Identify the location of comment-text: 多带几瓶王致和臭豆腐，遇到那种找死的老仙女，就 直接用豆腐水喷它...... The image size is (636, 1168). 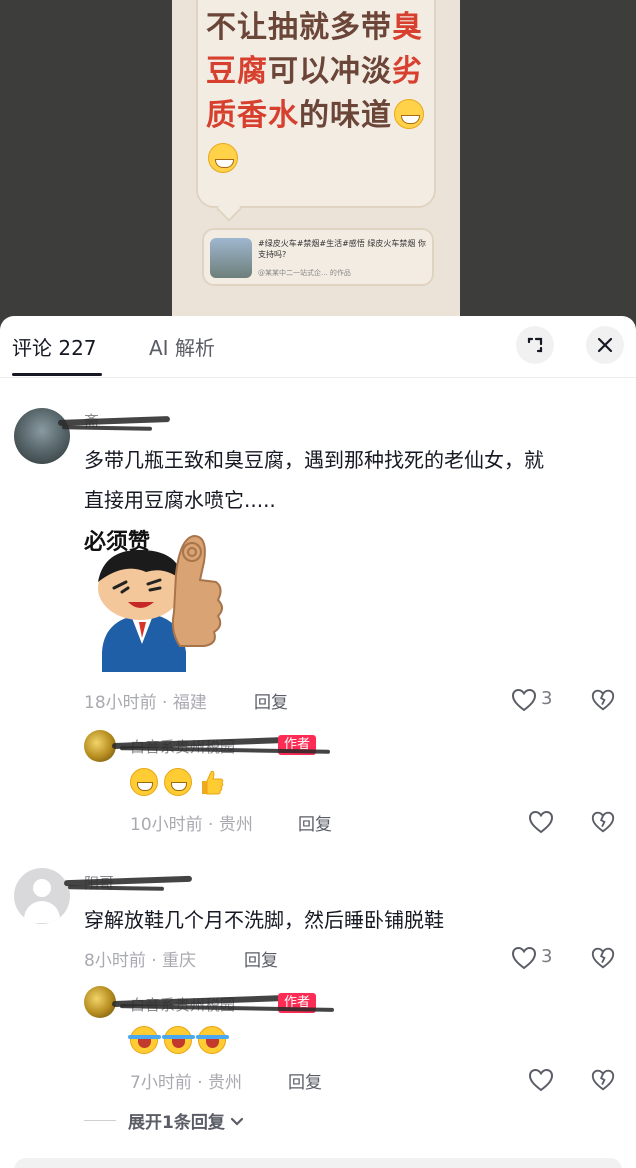
(314, 480).